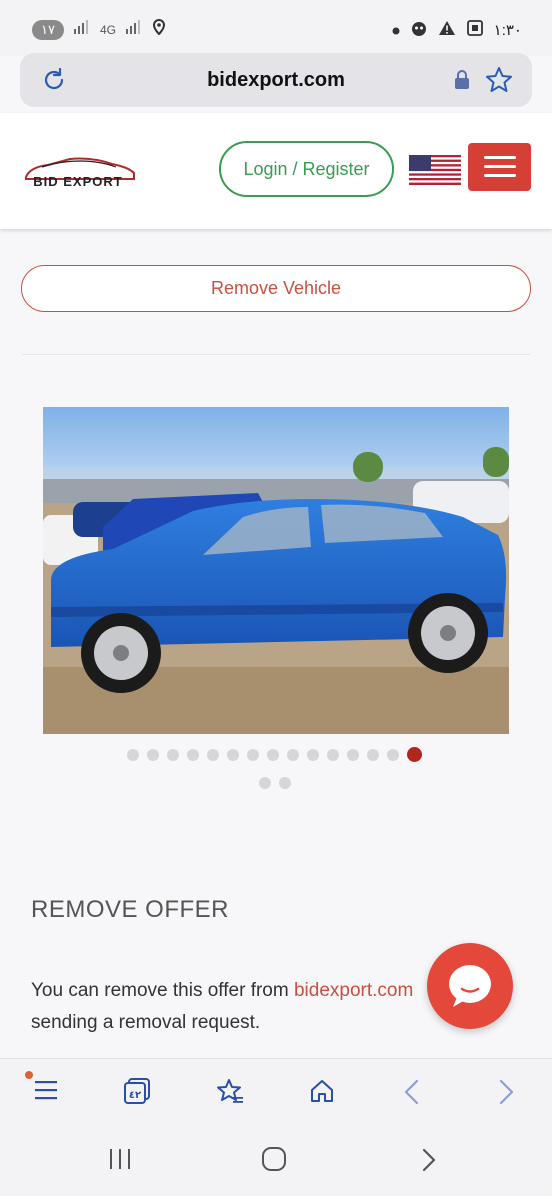 The width and height of the screenshot is (552, 1196). I want to click on offer-site-link: bidexport.com, so click(353, 990).